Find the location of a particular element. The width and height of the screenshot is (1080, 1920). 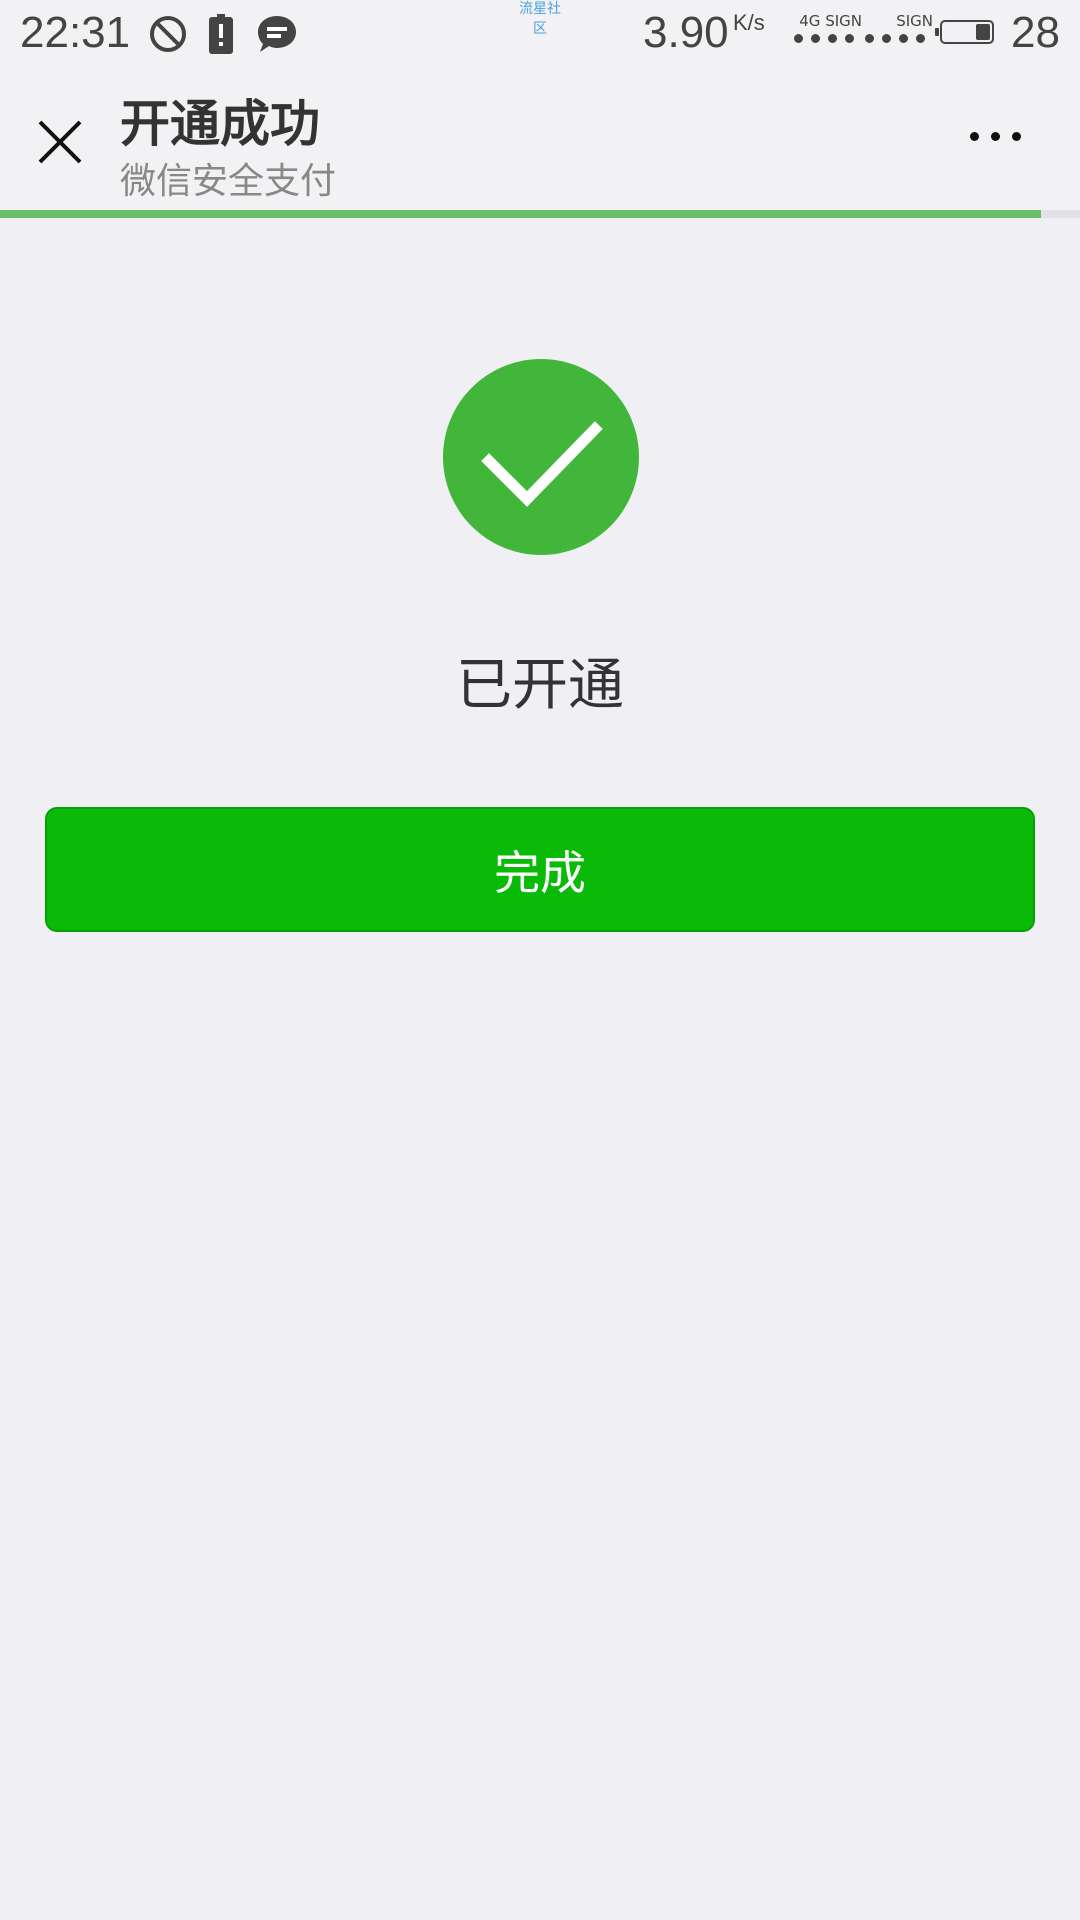

battery-icon is located at coordinates (964, 32).